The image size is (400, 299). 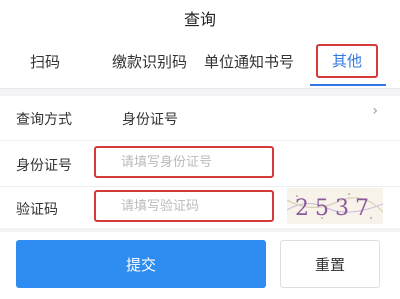 I want to click on captcha-label: 验证码, so click(x=37, y=210).